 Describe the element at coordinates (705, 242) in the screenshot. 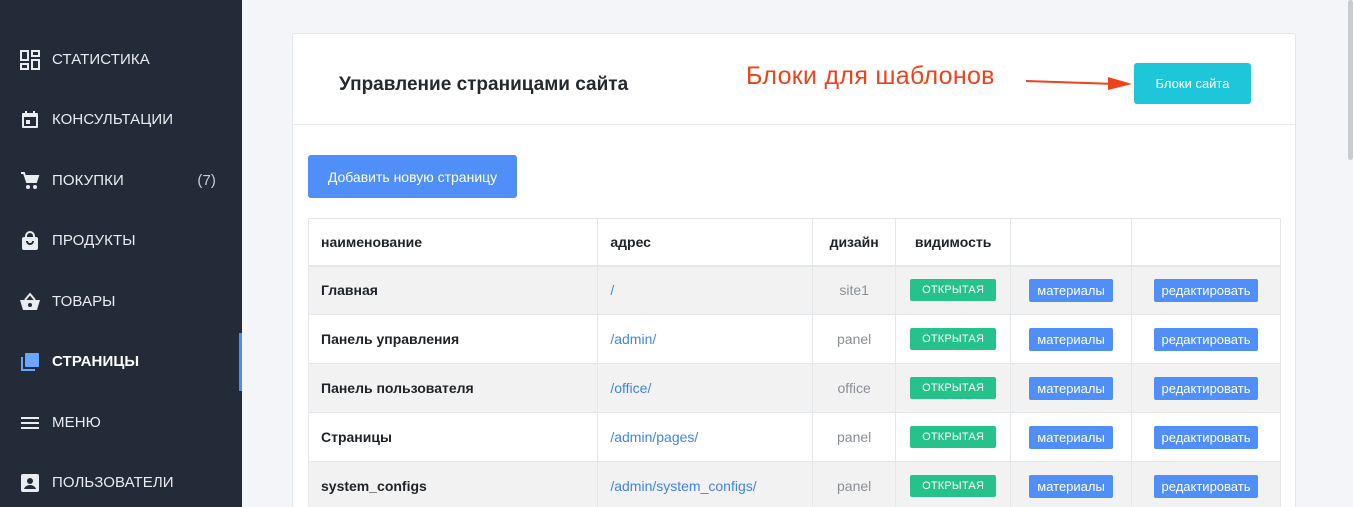

I see `column-header-address: адрес` at that location.